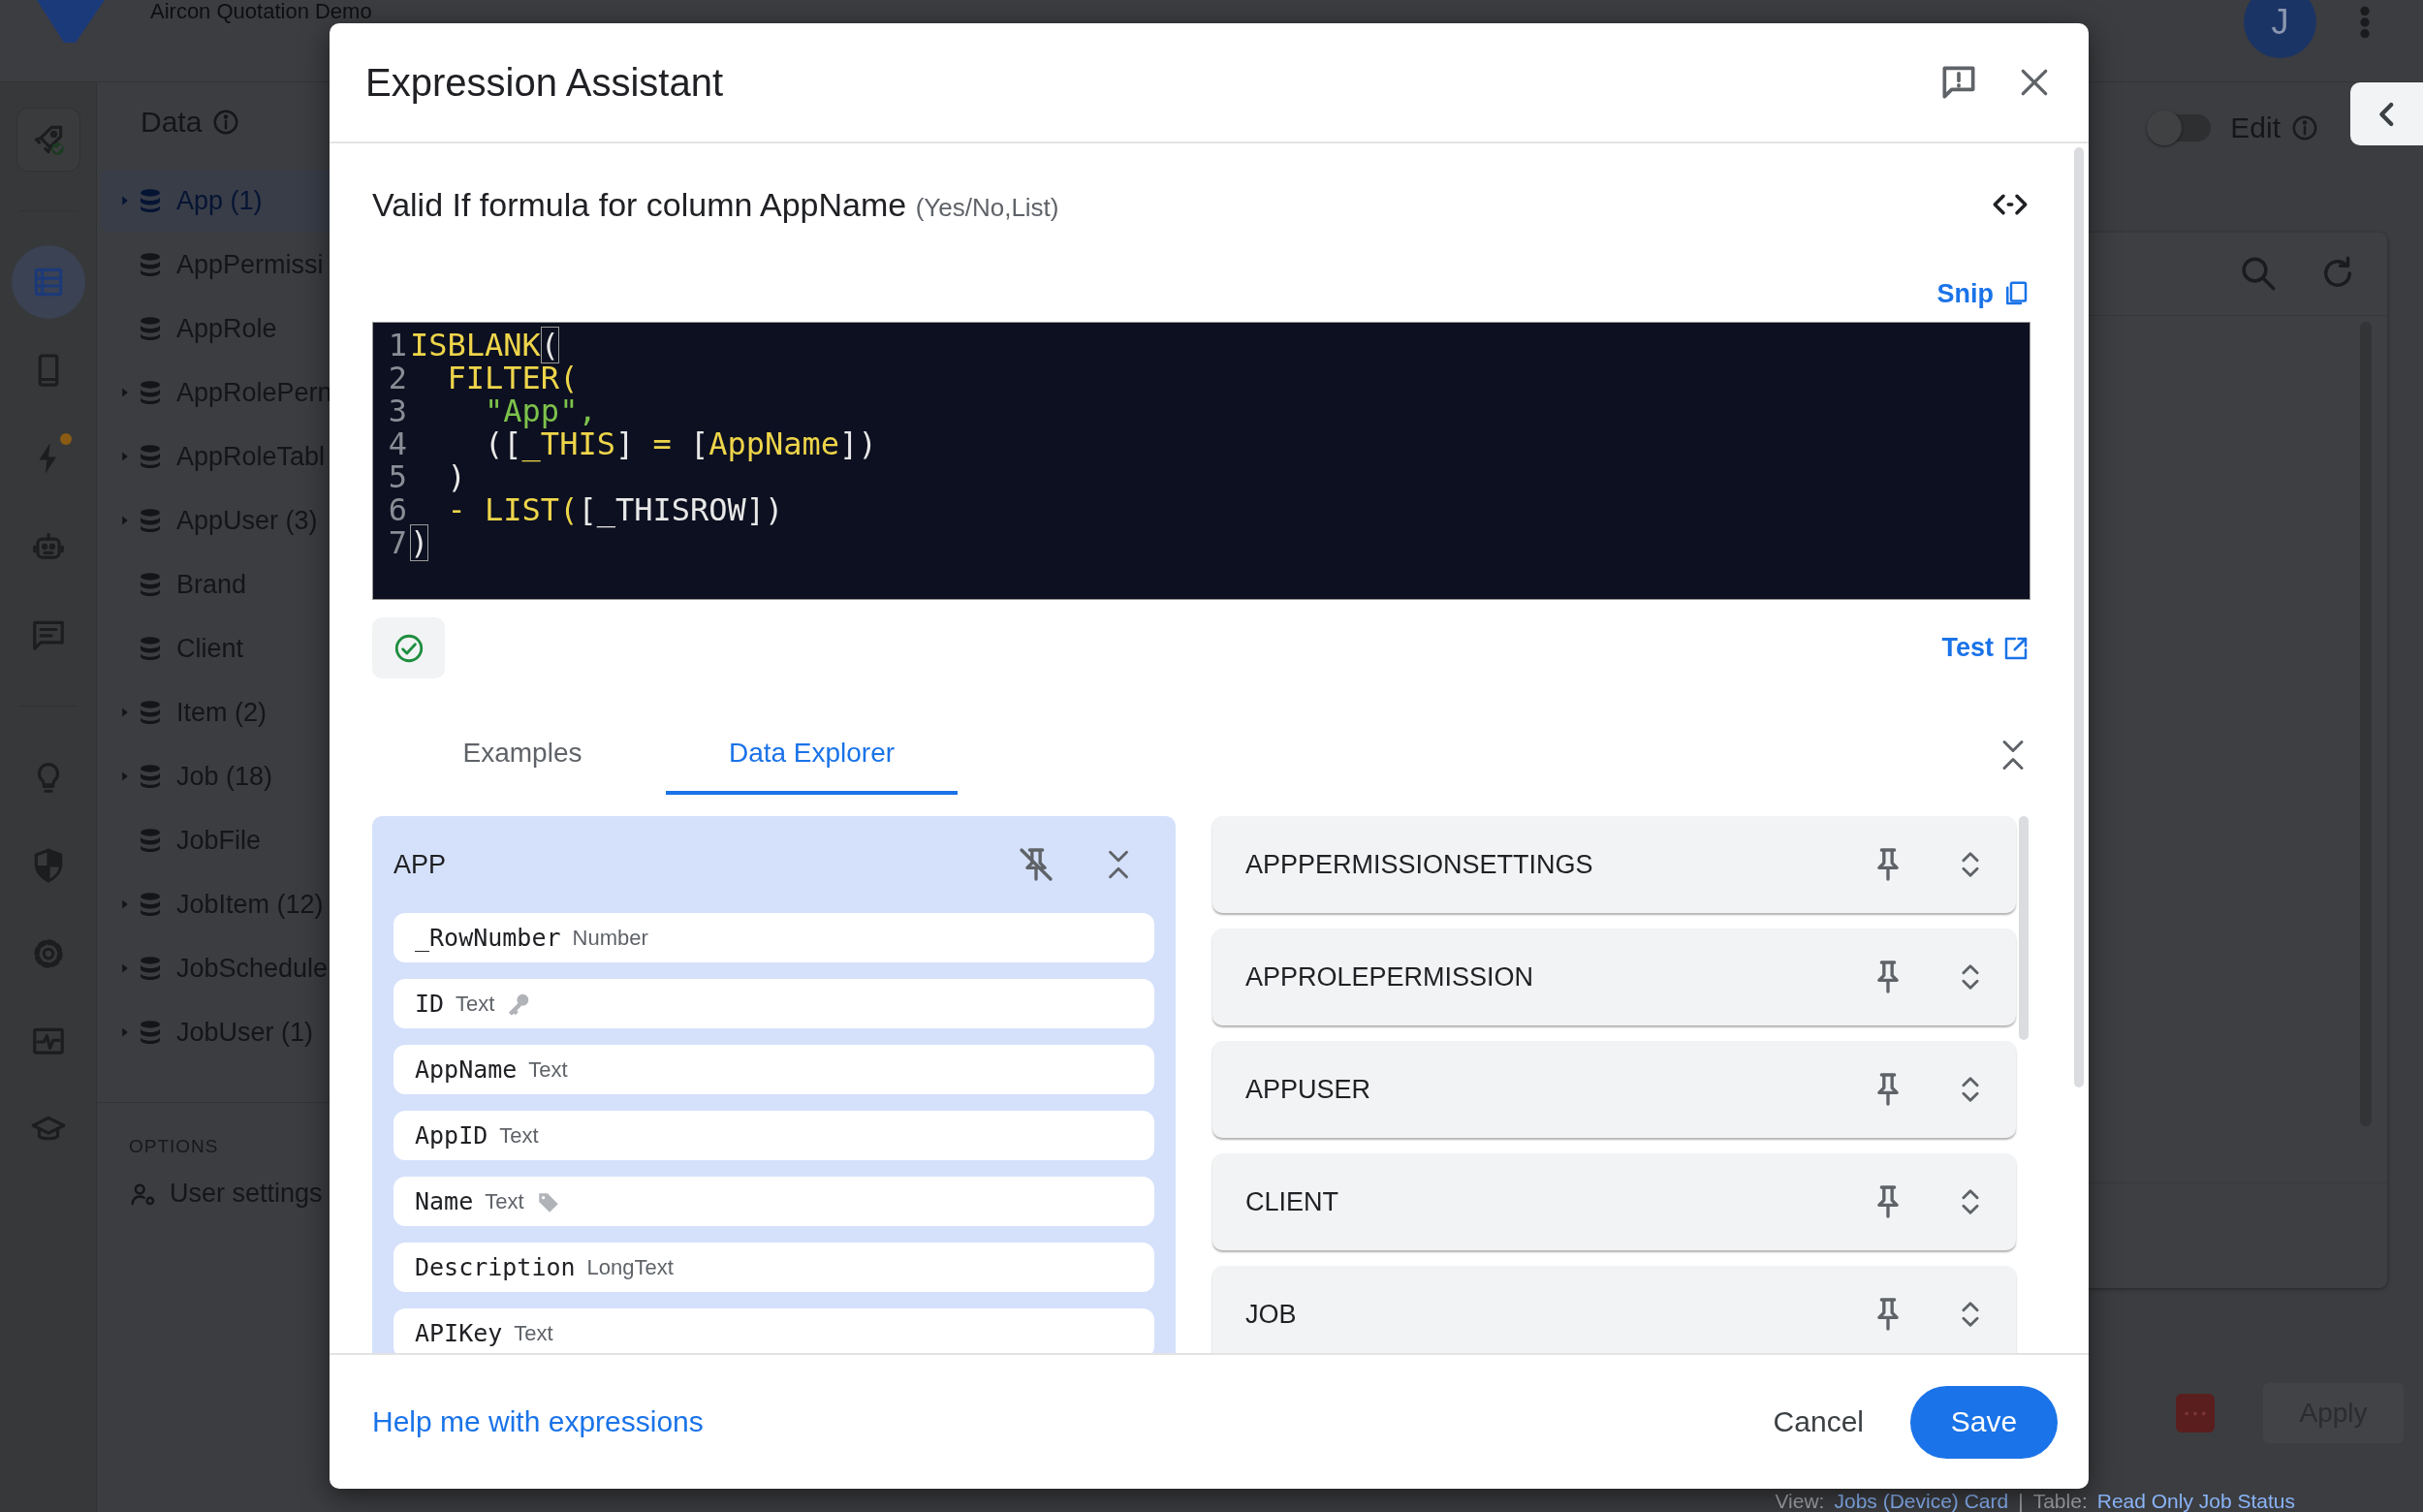 Image resolution: width=2423 pixels, height=1512 pixels. I want to click on cancel-button: Cancel, so click(1818, 1422).